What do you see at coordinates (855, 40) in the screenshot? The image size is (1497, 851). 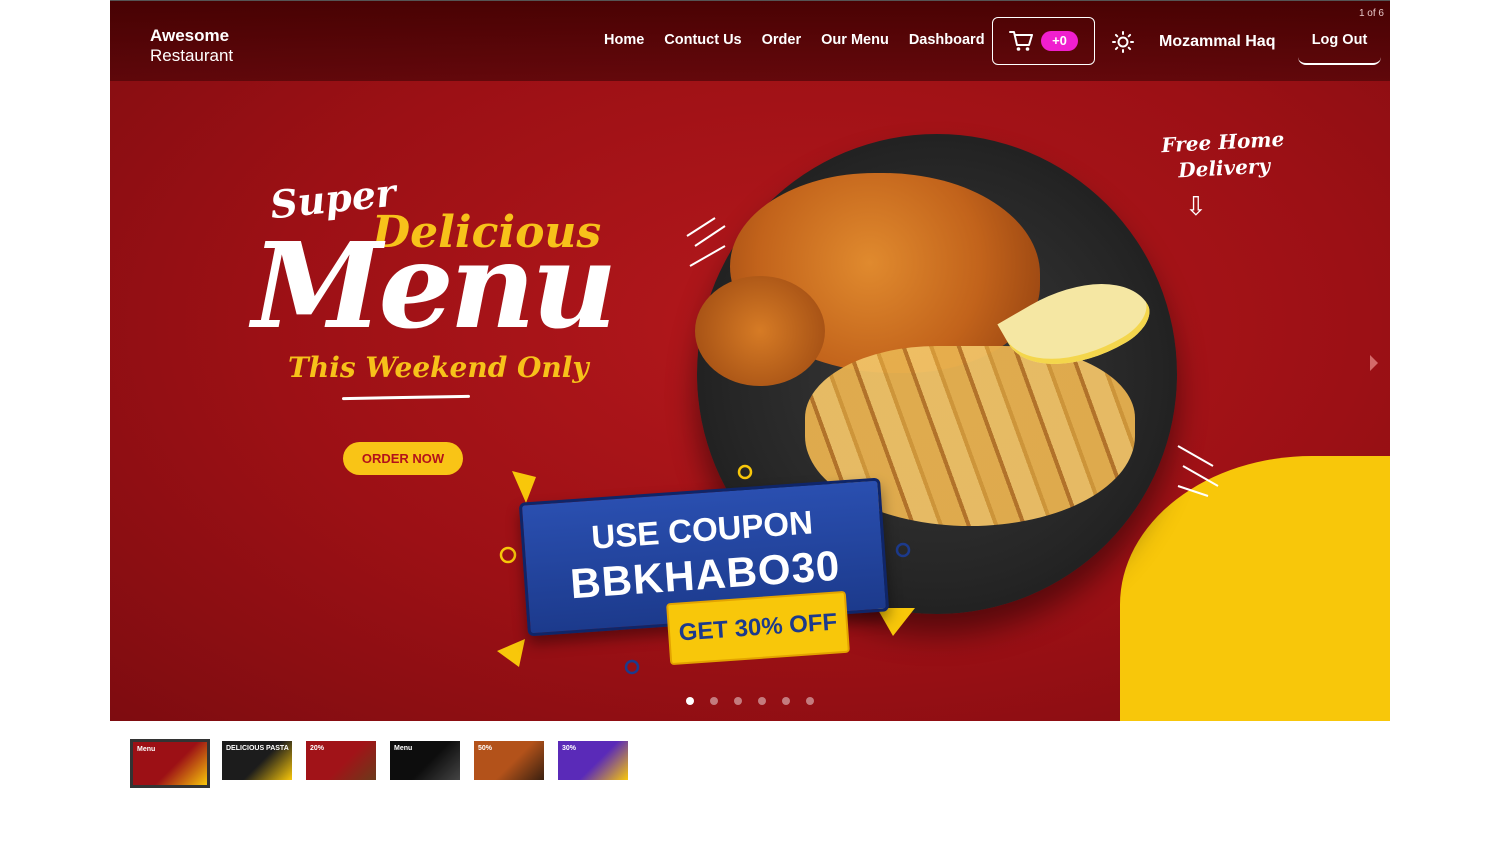 I see `nav-link-our-menu: Our Menu` at bounding box center [855, 40].